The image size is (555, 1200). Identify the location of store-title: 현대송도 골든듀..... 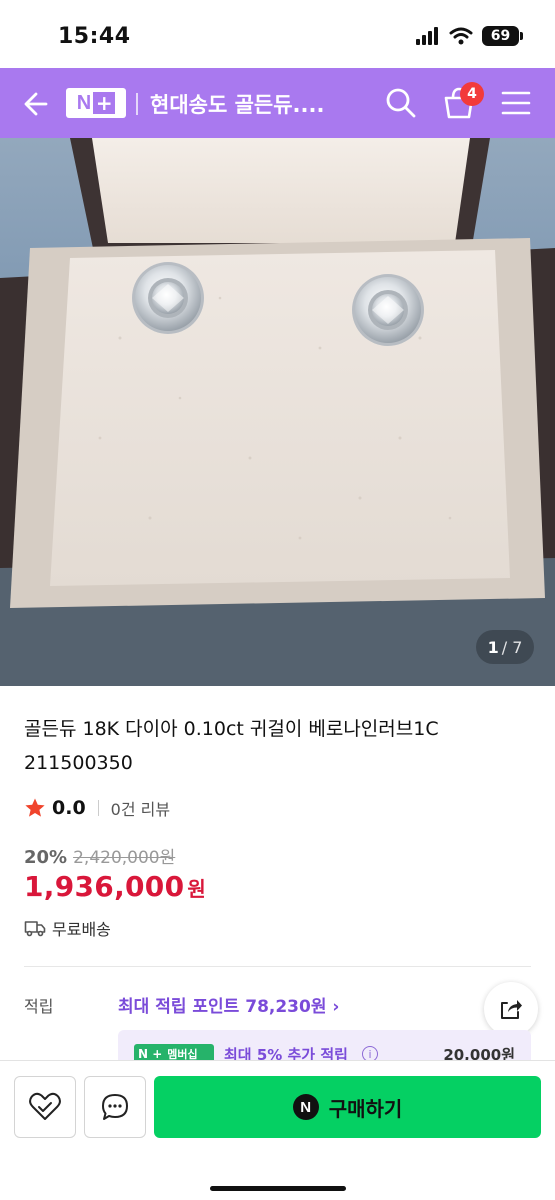
(237, 104).